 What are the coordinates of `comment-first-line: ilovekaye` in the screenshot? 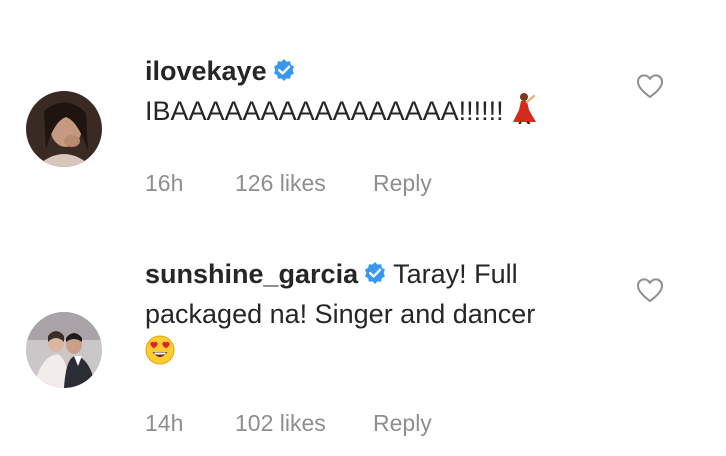 It's located at (380, 72).